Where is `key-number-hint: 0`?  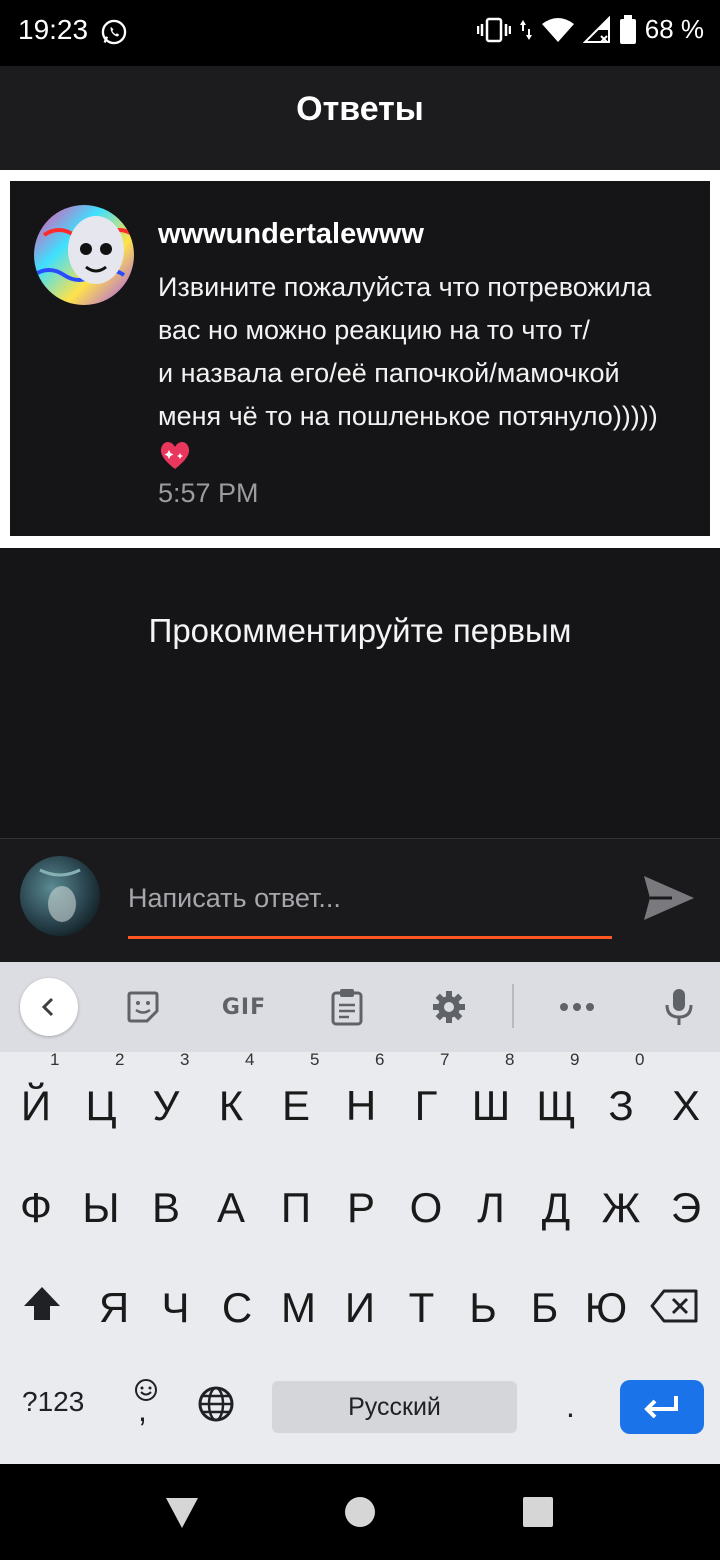 key-number-hint: 0 is located at coordinates (640, 1059).